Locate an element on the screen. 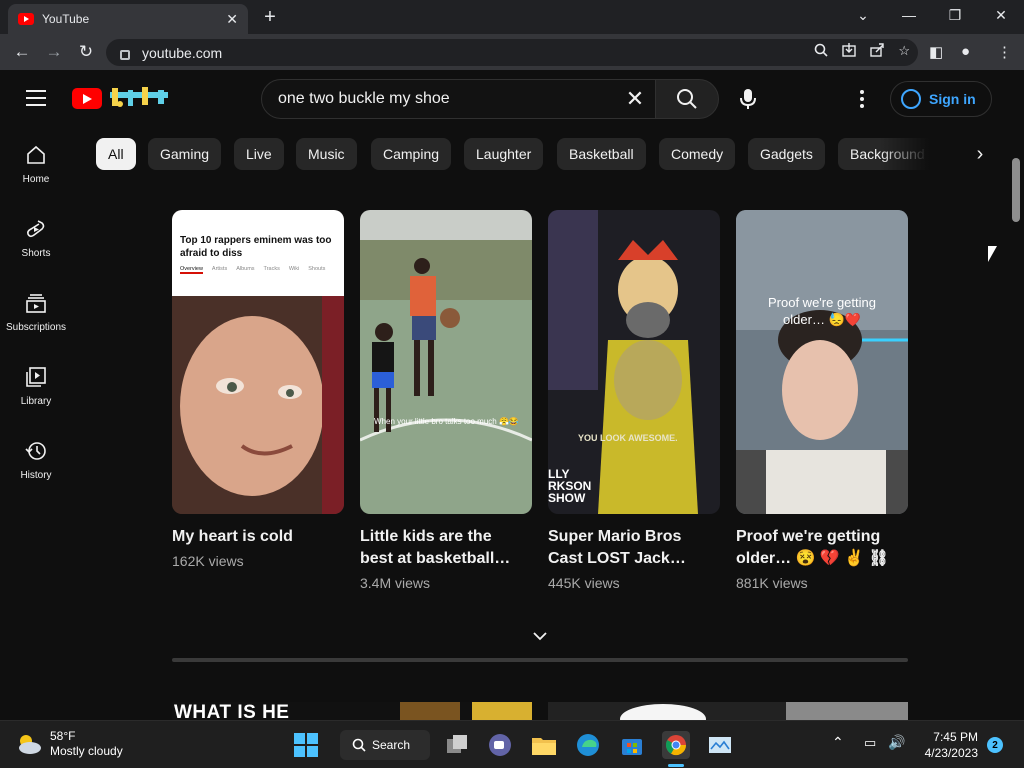  sidebar-label: Subscriptions is located at coordinates (36, 327).